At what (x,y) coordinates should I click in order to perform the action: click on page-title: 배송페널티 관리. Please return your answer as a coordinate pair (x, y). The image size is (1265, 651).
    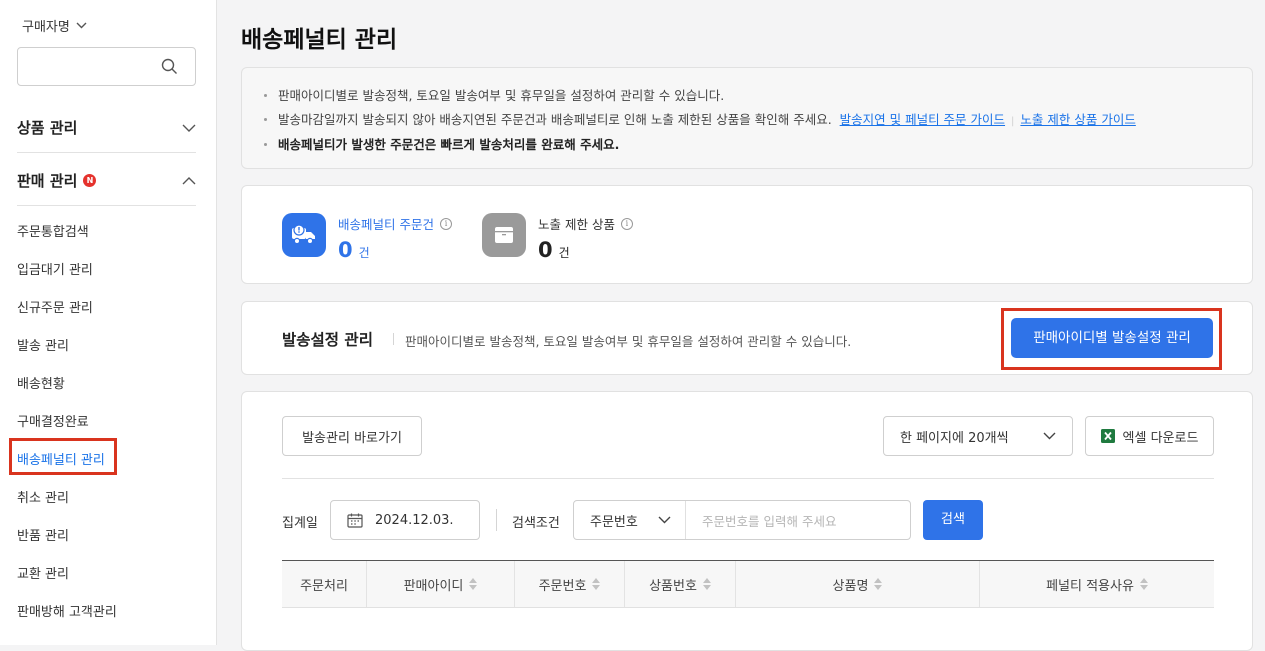
    Looking at the image, I should click on (319, 40).